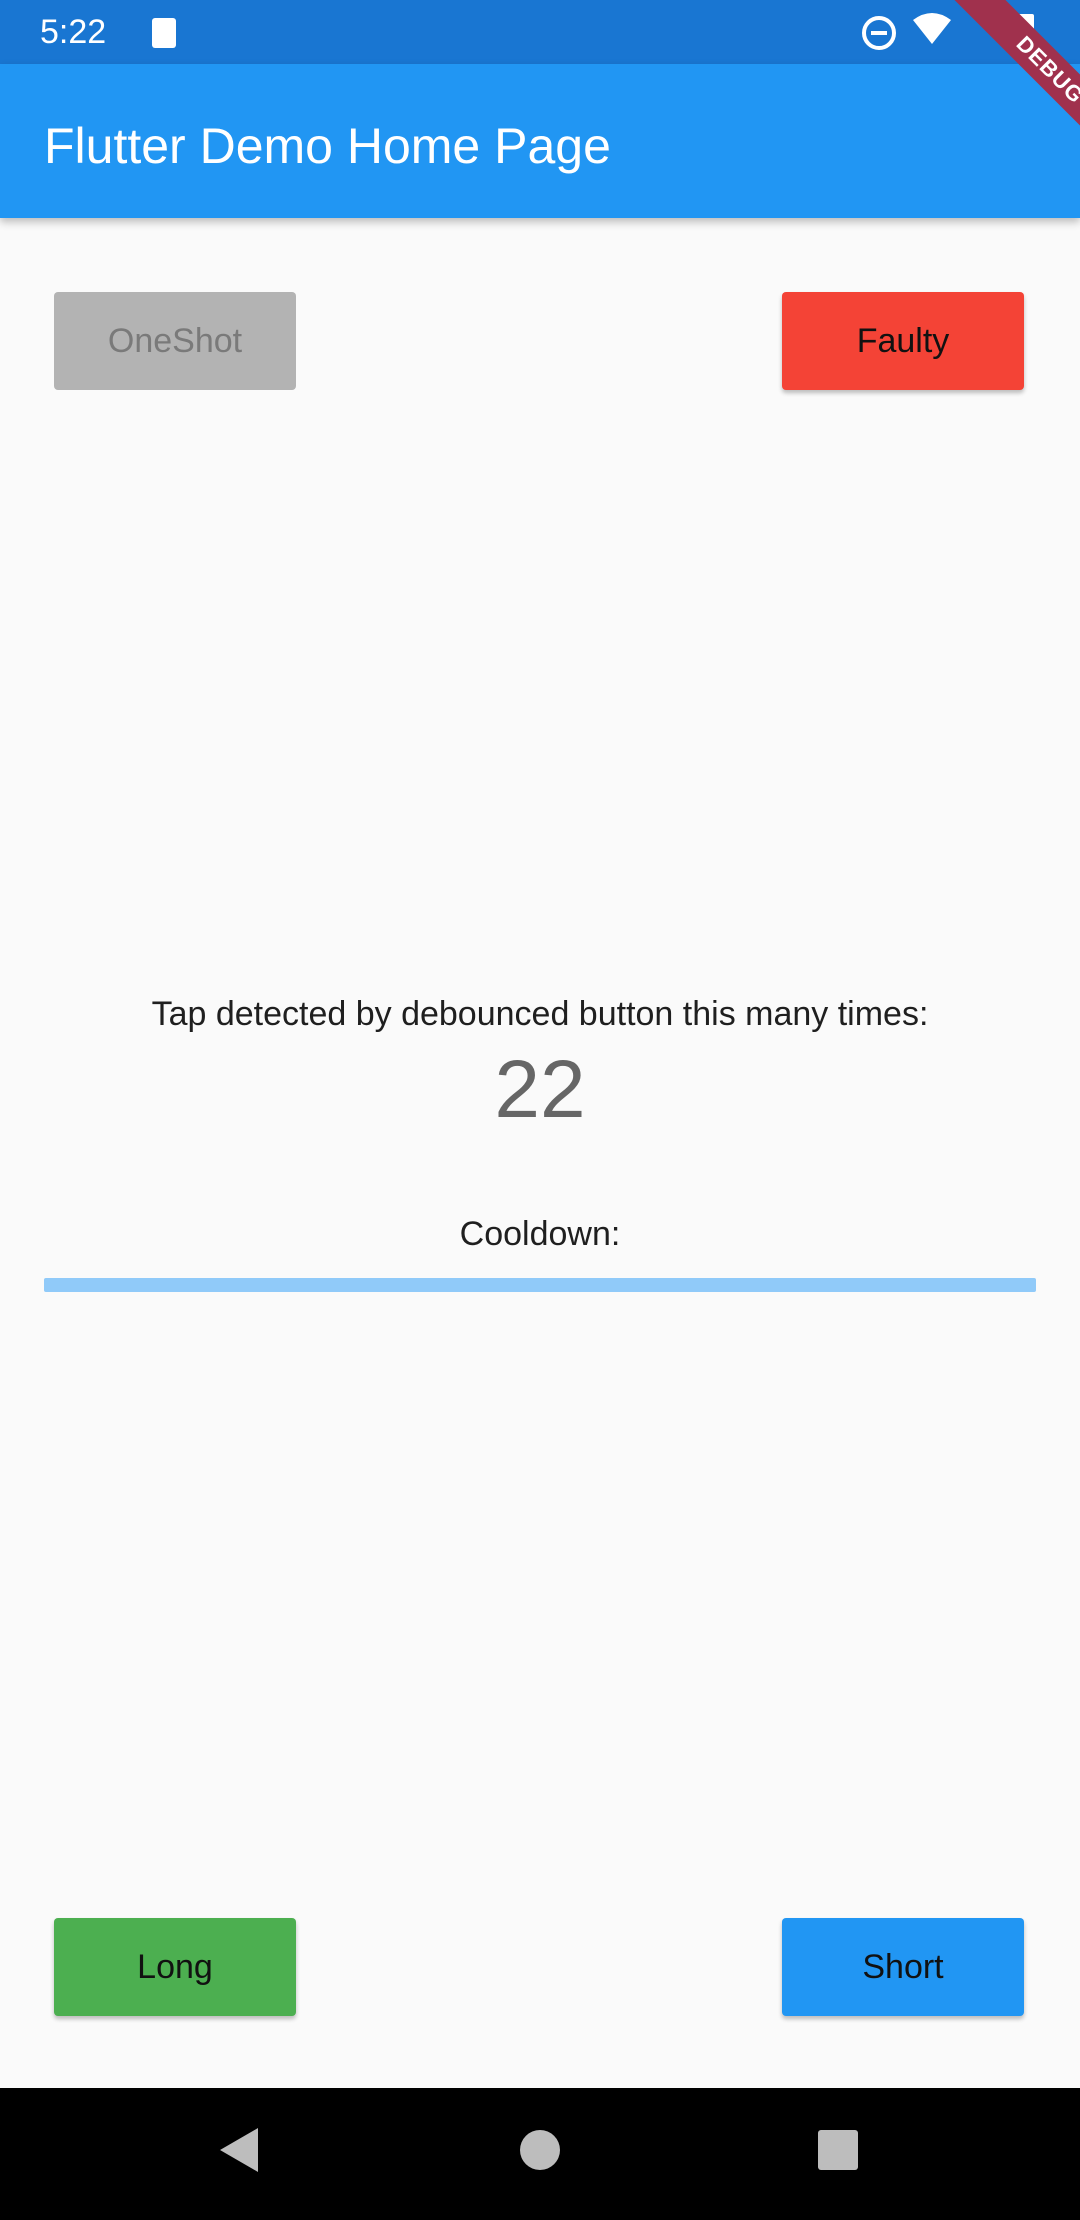  Describe the element at coordinates (175, 1967) in the screenshot. I see `long-button: Long` at that location.